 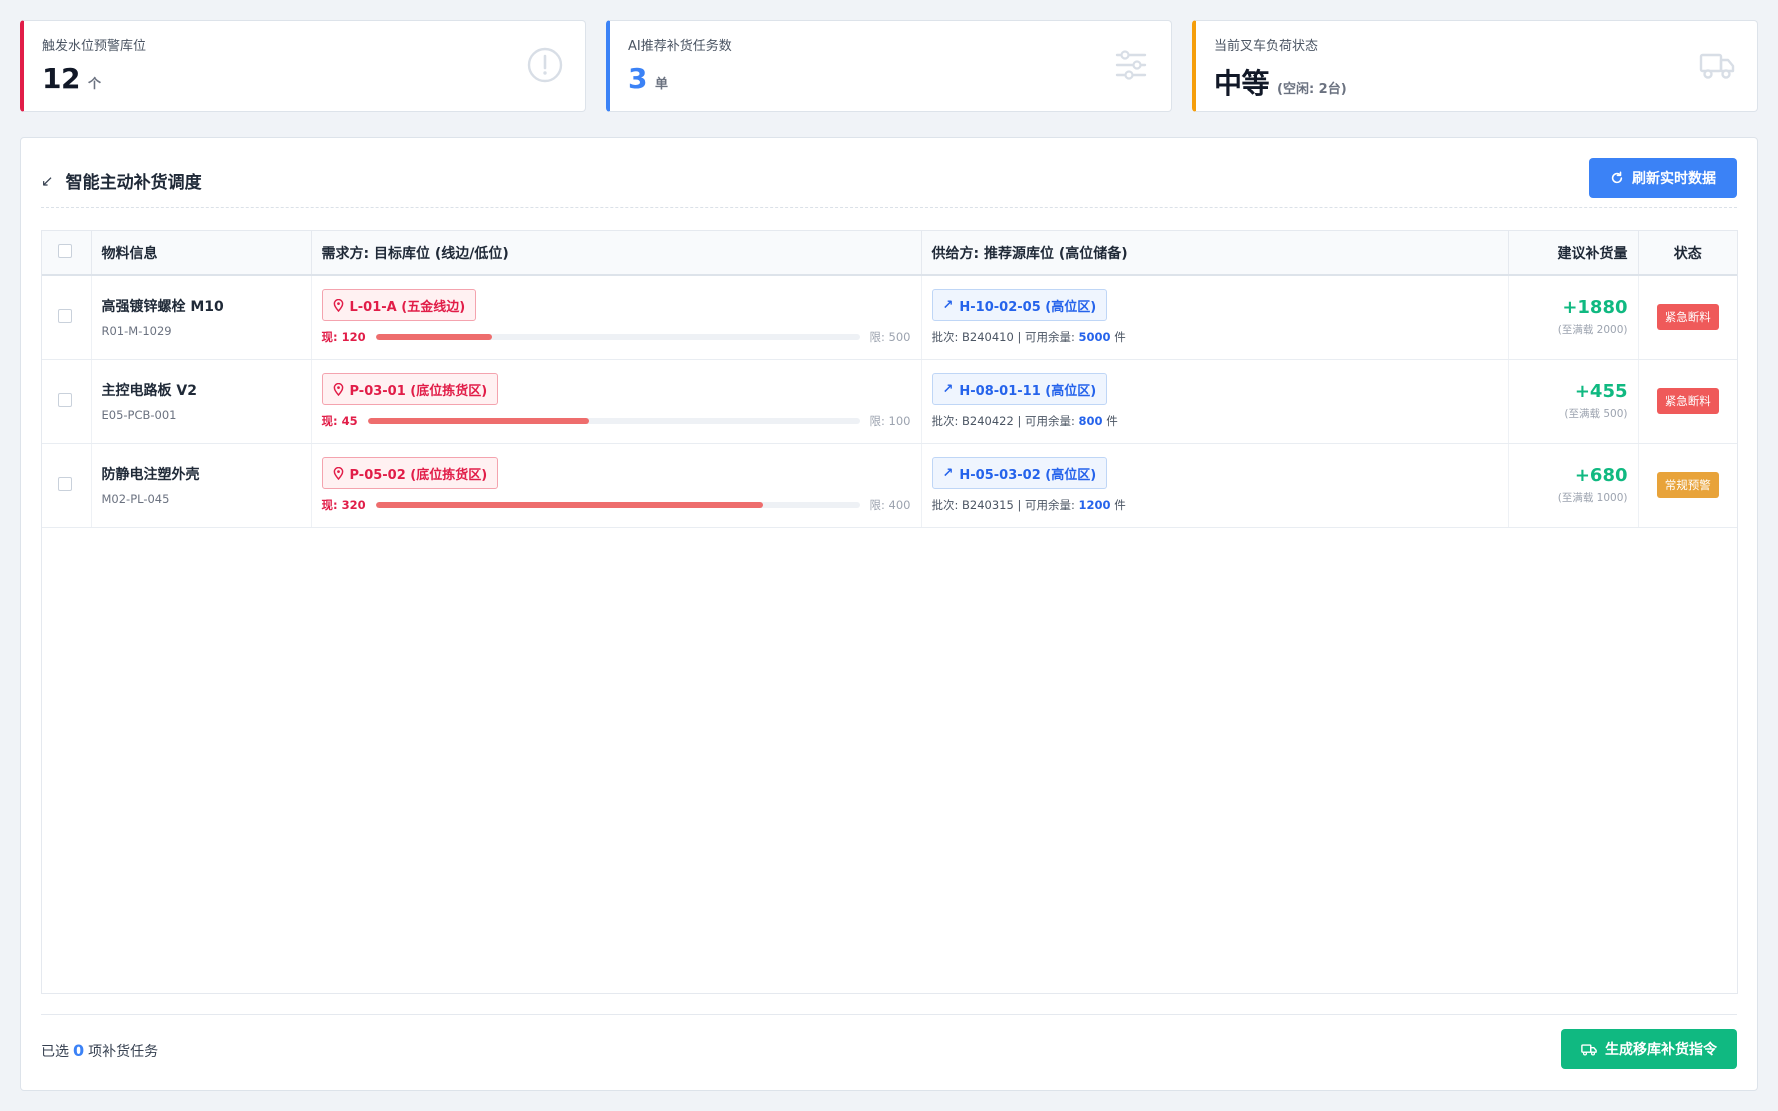 What do you see at coordinates (637, 78) in the screenshot?
I see `stat-value: 3` at bounding box center [637, 78].